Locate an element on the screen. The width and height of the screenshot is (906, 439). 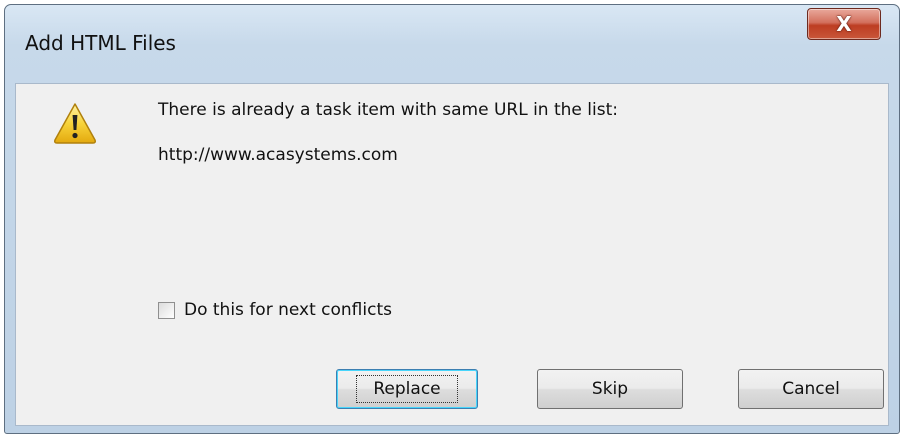
close-icon: X is located at coordinates (844, 24).